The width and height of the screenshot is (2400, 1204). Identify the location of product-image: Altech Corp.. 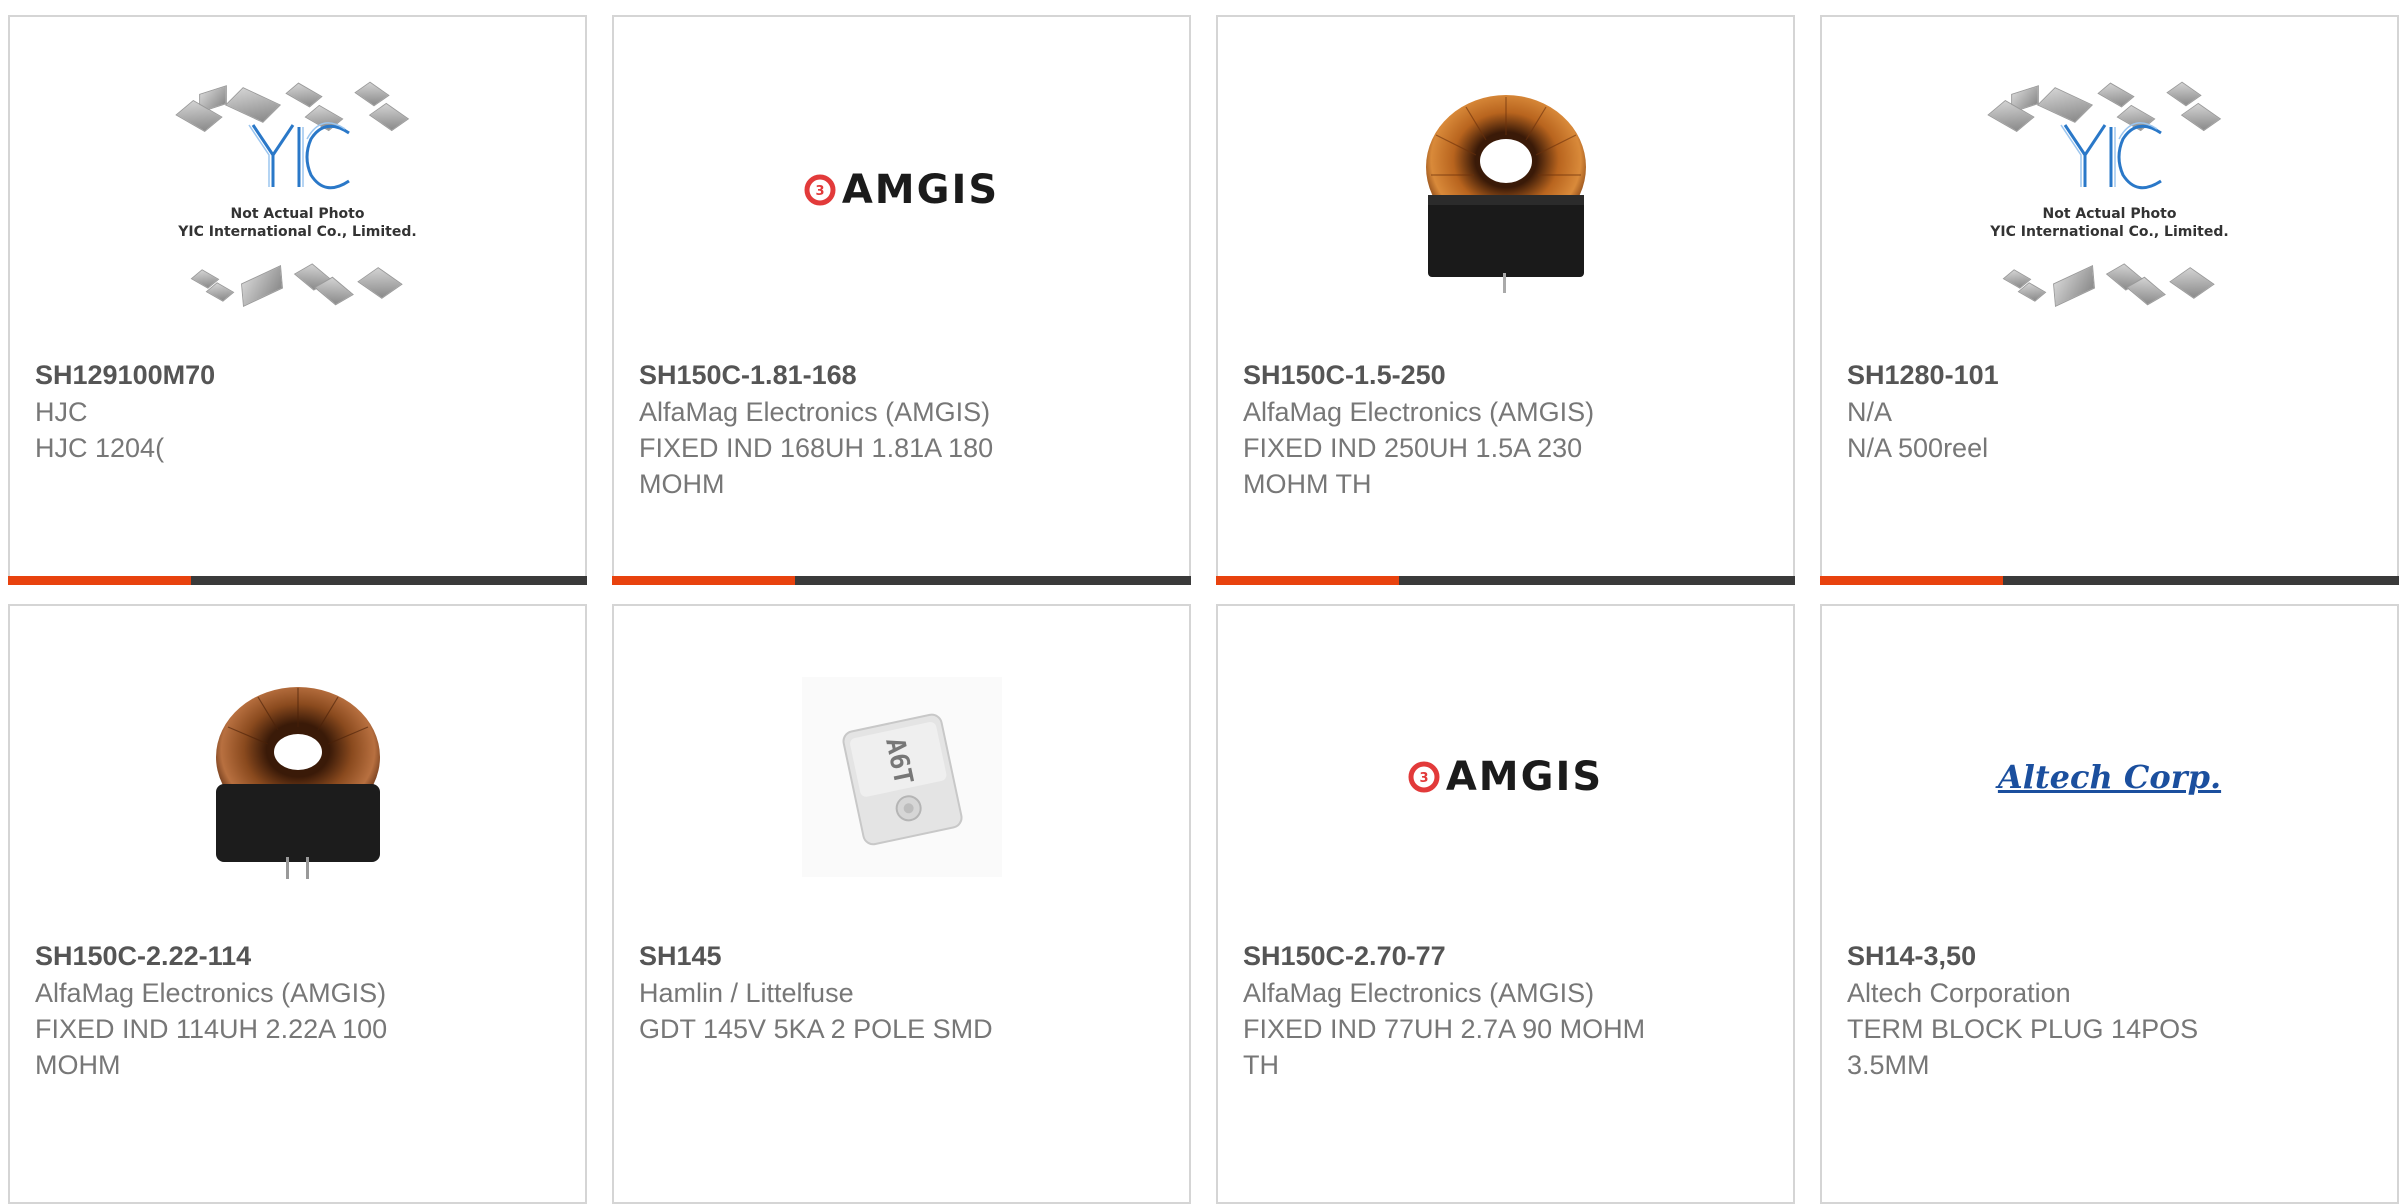
(2109, 776).